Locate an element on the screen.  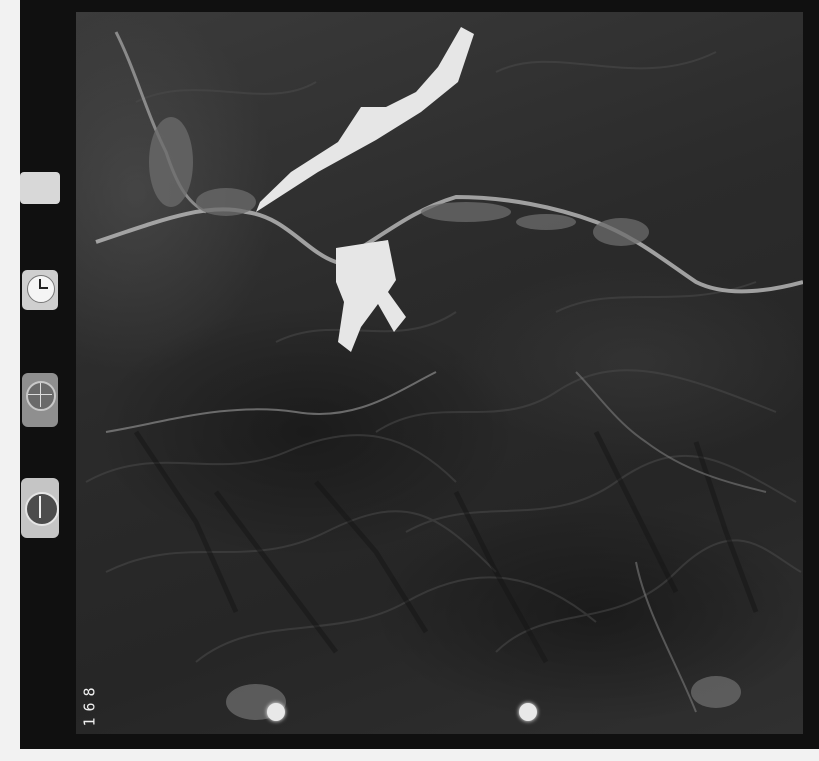
frame-number: 168 is located at coordinates (90, 704).